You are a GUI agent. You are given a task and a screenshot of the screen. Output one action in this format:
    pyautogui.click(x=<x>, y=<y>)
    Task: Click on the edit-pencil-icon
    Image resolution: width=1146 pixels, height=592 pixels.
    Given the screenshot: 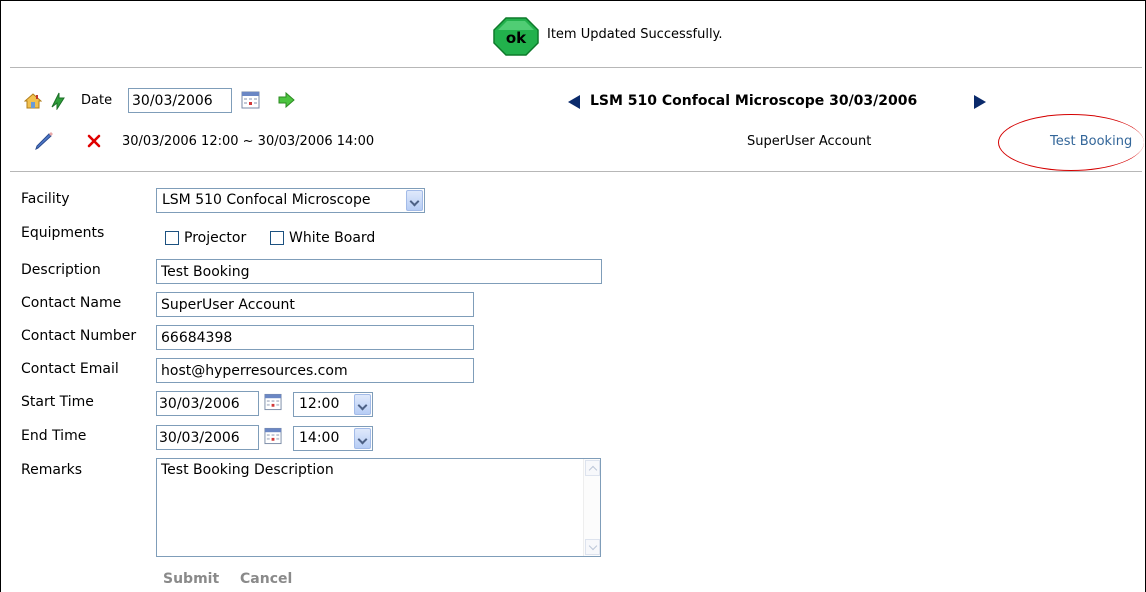 What is the action you would take?
    pyautogui.click(x=45, y=141)
    